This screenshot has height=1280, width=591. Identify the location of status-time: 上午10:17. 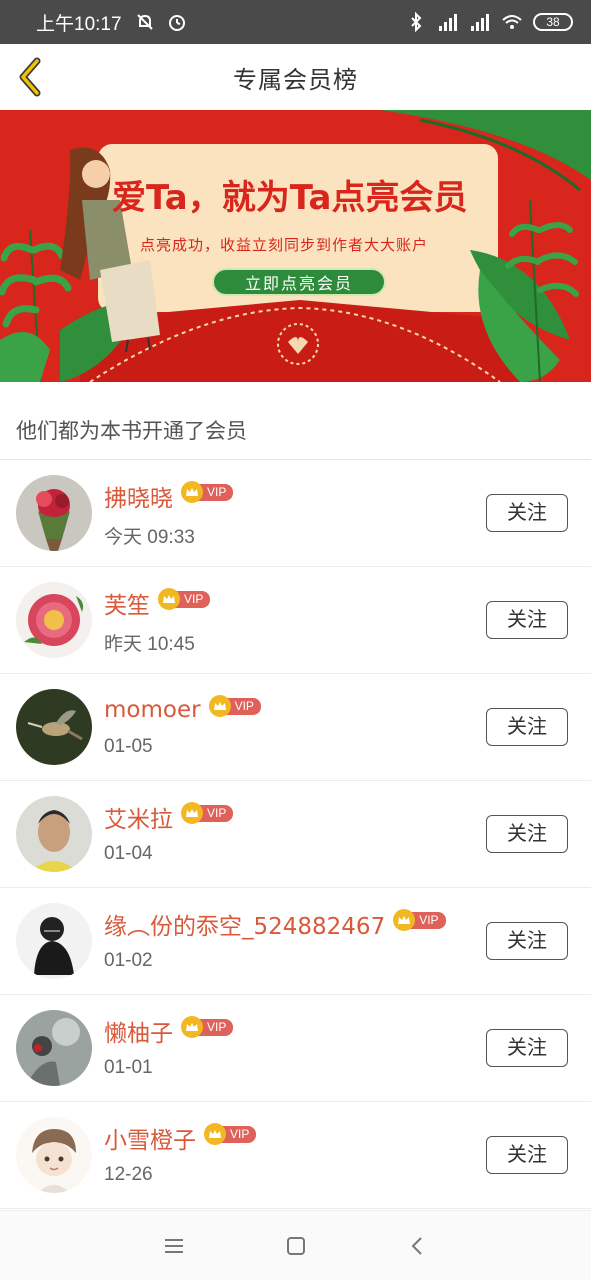
(79, 24).